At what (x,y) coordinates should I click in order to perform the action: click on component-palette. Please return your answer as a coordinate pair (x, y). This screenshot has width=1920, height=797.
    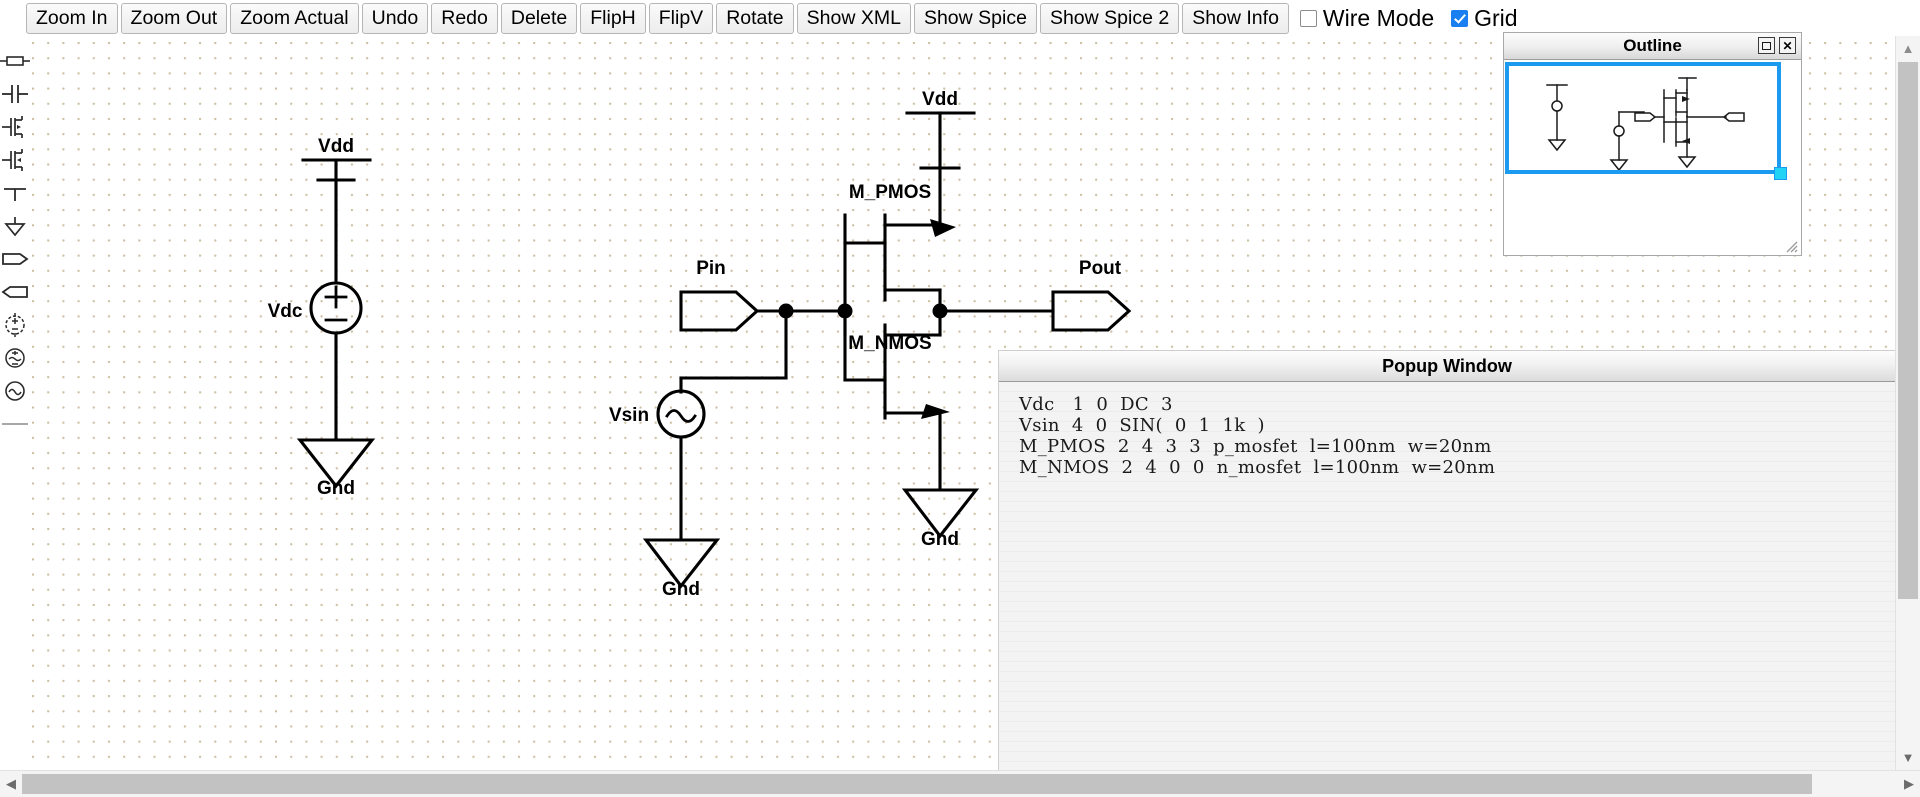
    Looking at the image, I should click on (15, 403).